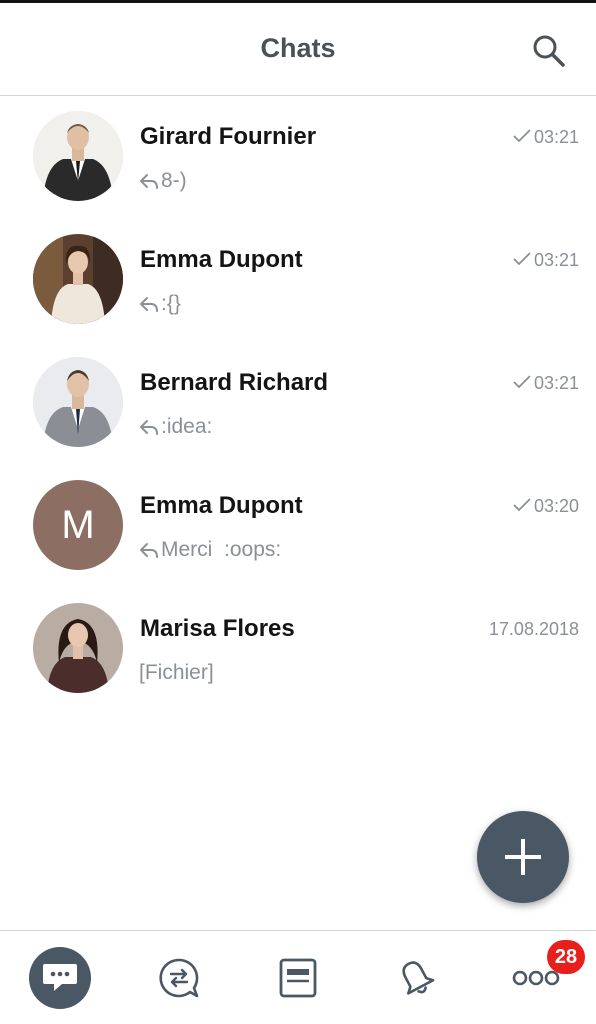 The width and height of the screenshot is (596, 1024). What do you see at coordinates (536, 978) in the screenshot?
I see `more-dots-icon` at bounding box center [536, 978].